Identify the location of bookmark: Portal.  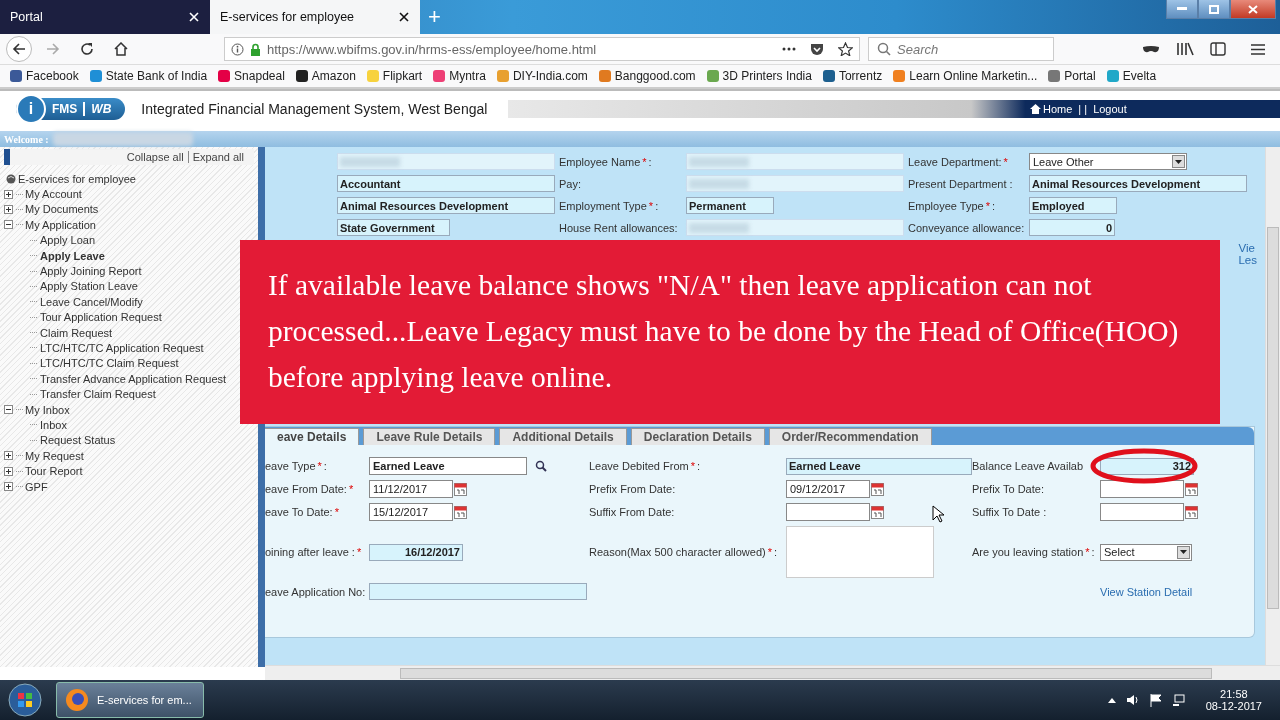
(1072, 76).